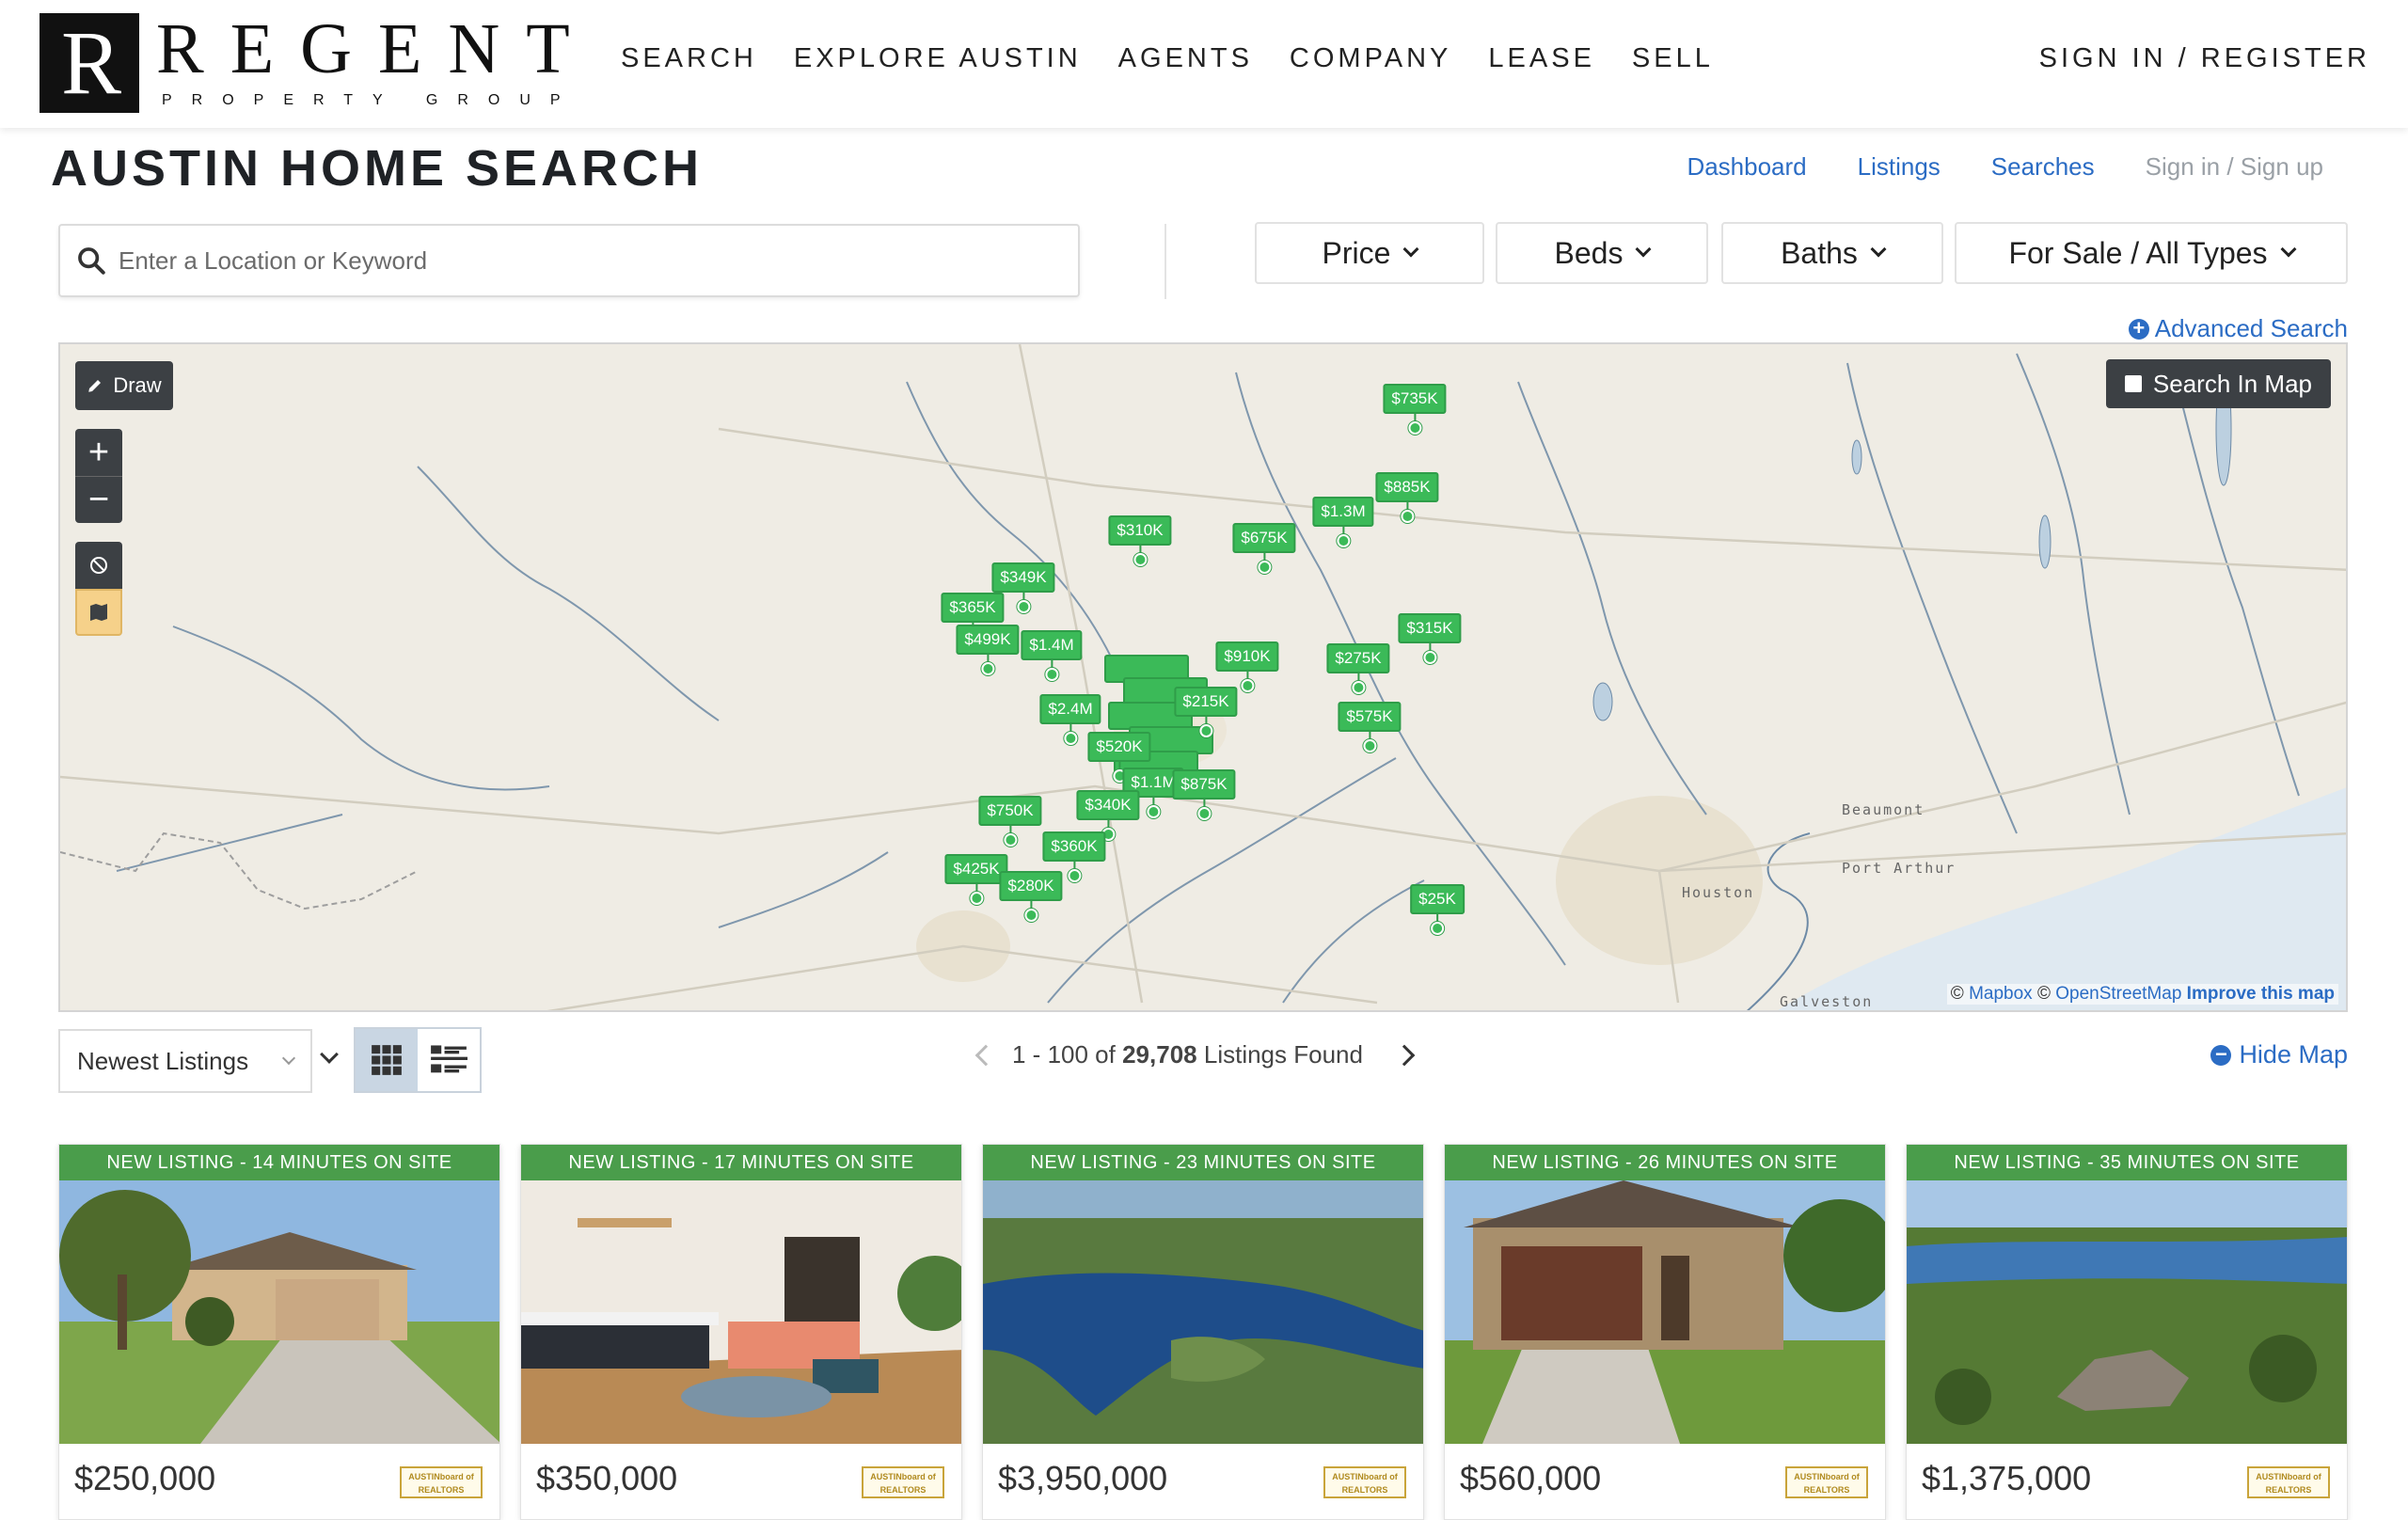 The width and height of the screenshot is (2408, 1520). I want to click on list-icon, so click(449, 1059).